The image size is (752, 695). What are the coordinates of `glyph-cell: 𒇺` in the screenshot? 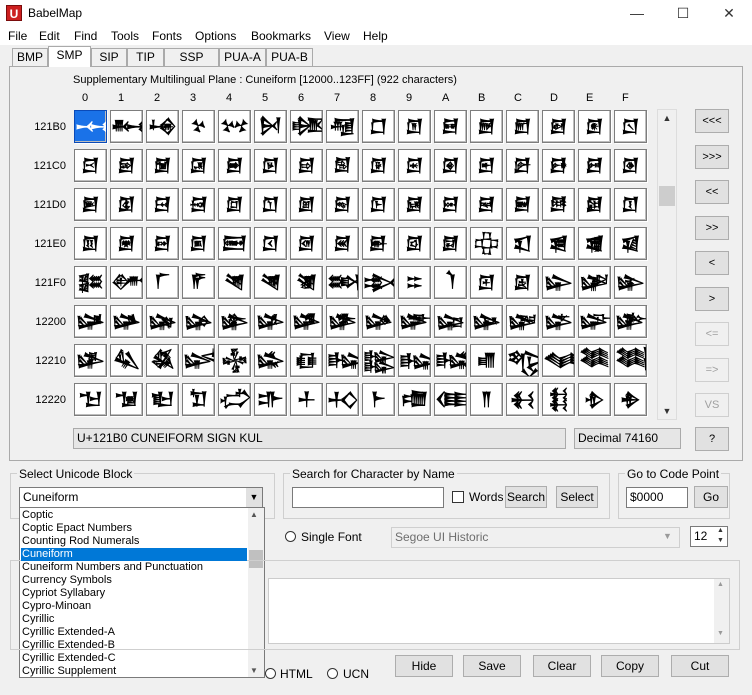 It's located at (450, 282).